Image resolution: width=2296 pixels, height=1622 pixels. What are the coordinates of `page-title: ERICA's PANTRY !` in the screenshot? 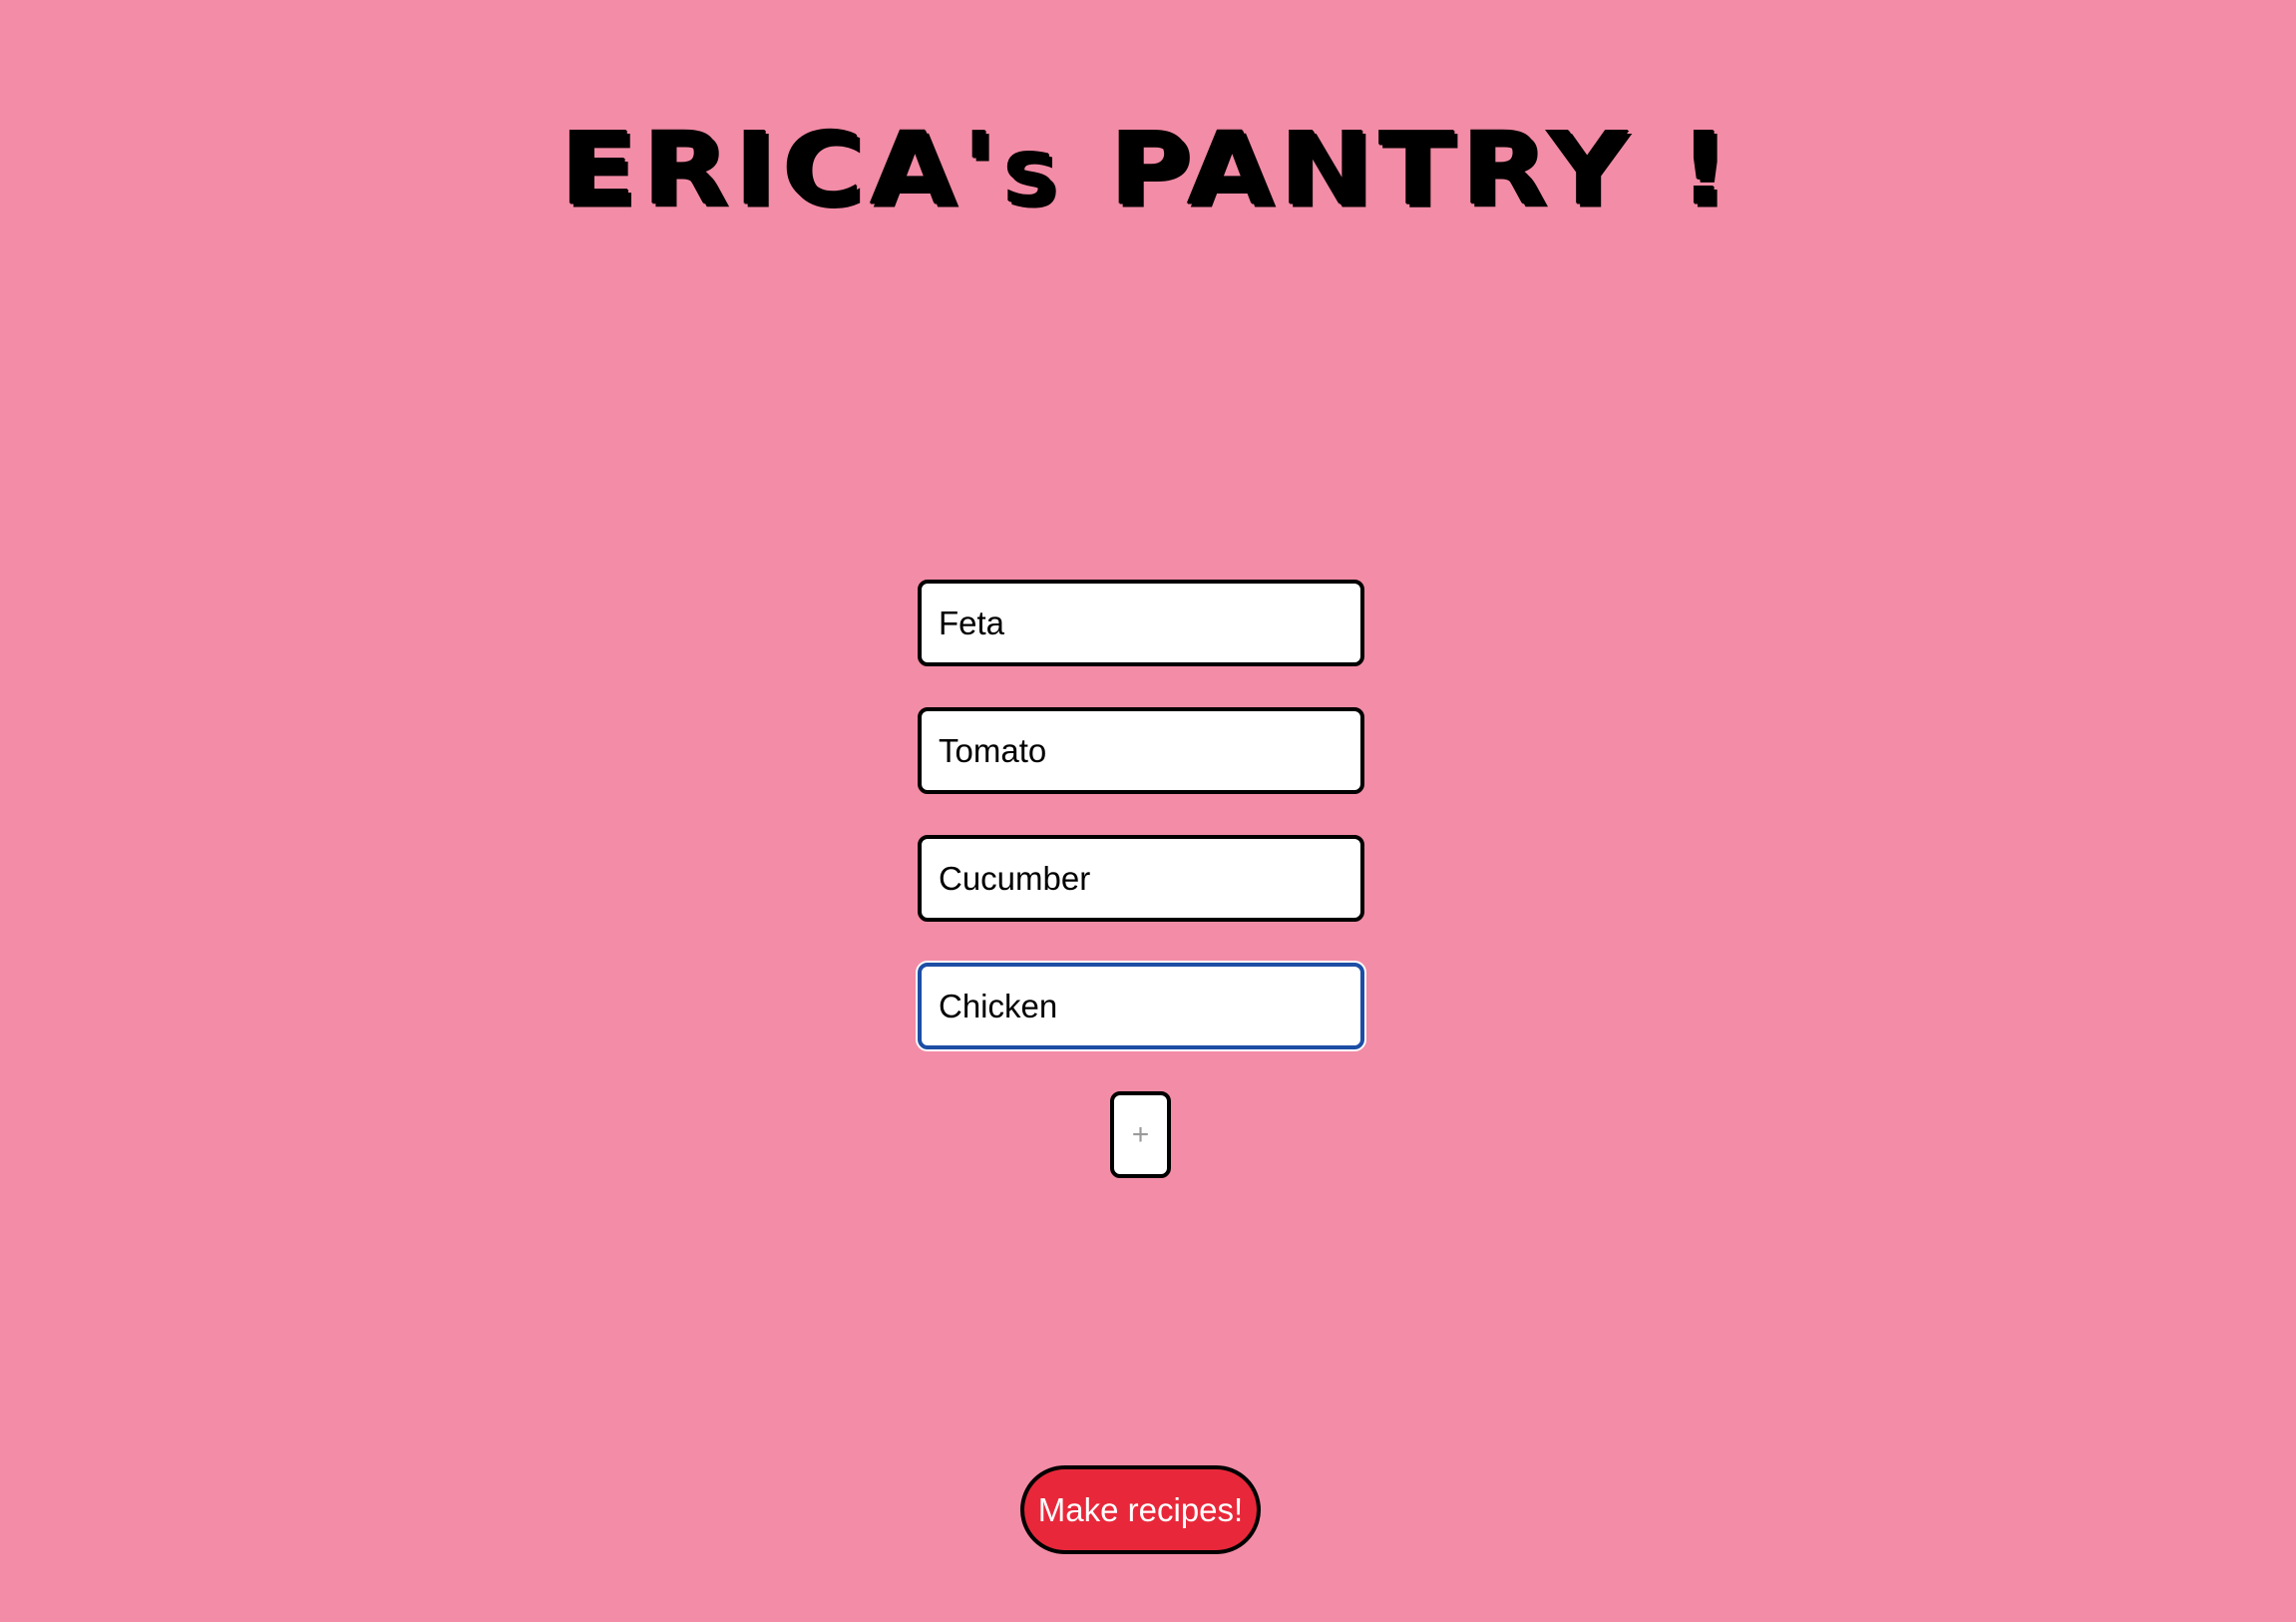 It's located at (1148, 169).